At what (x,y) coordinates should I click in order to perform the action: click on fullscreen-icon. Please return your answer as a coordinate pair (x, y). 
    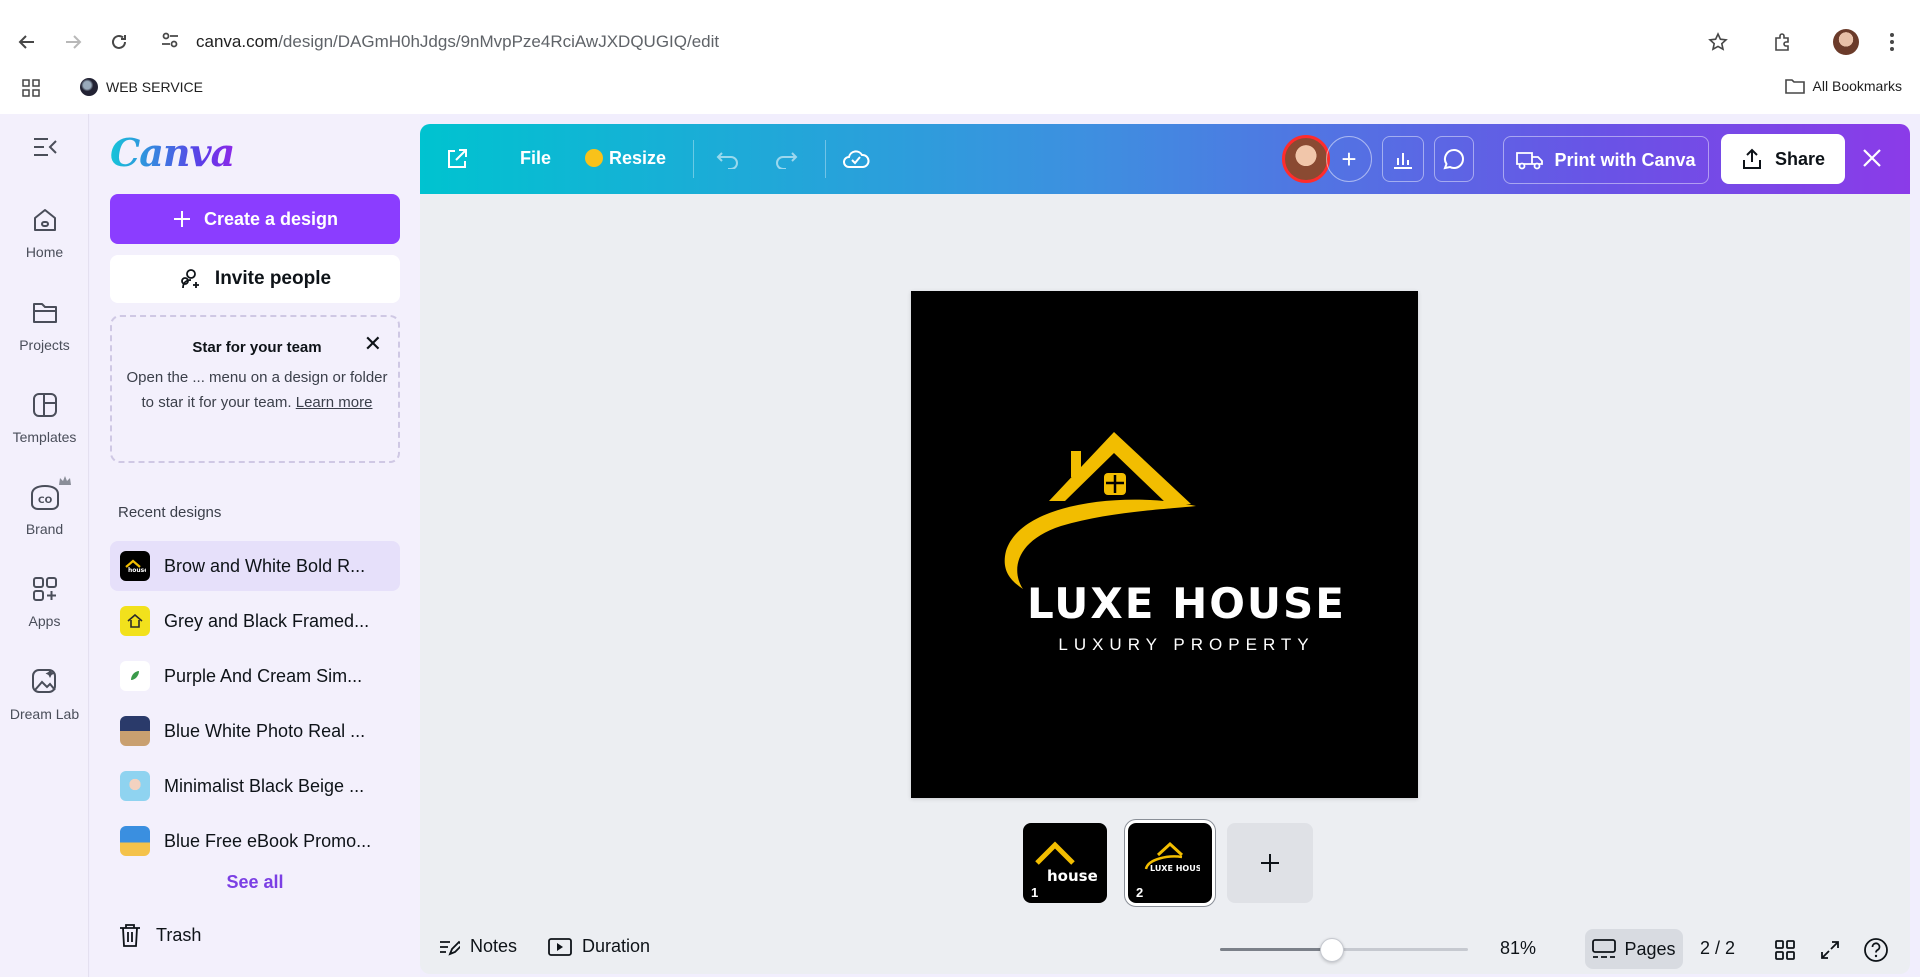
    Looking at the image, I should click on (1830, 950).